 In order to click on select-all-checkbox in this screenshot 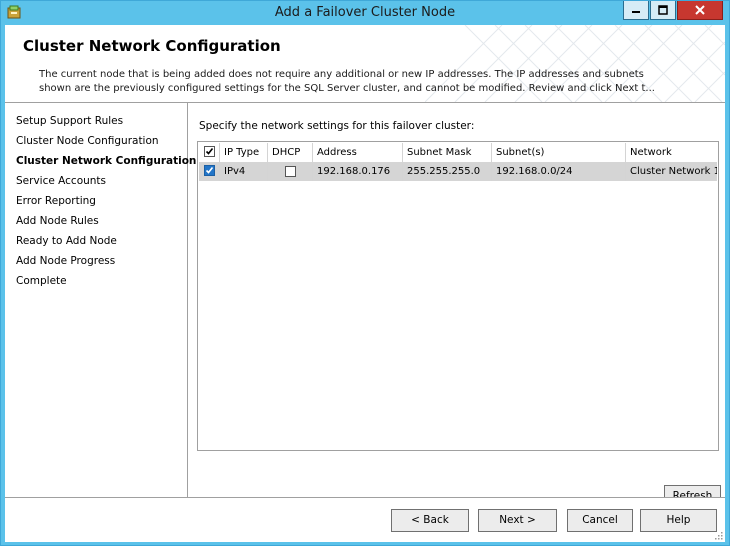, I will do `click(209, 151)`.